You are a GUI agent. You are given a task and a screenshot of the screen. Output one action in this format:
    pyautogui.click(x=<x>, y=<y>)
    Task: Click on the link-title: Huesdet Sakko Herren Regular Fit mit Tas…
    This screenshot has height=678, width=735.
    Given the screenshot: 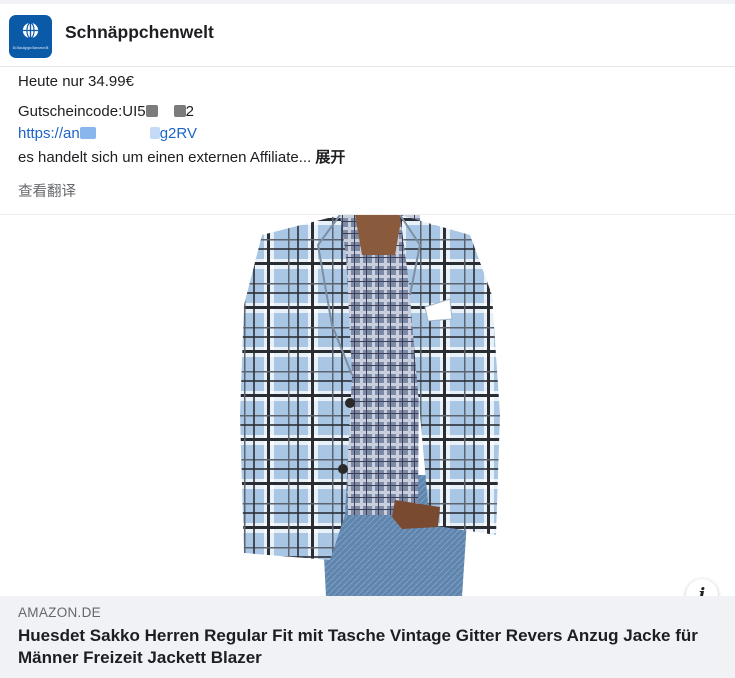 What is the action you would take?
    pyautogui.click(x=368, y=647)
    